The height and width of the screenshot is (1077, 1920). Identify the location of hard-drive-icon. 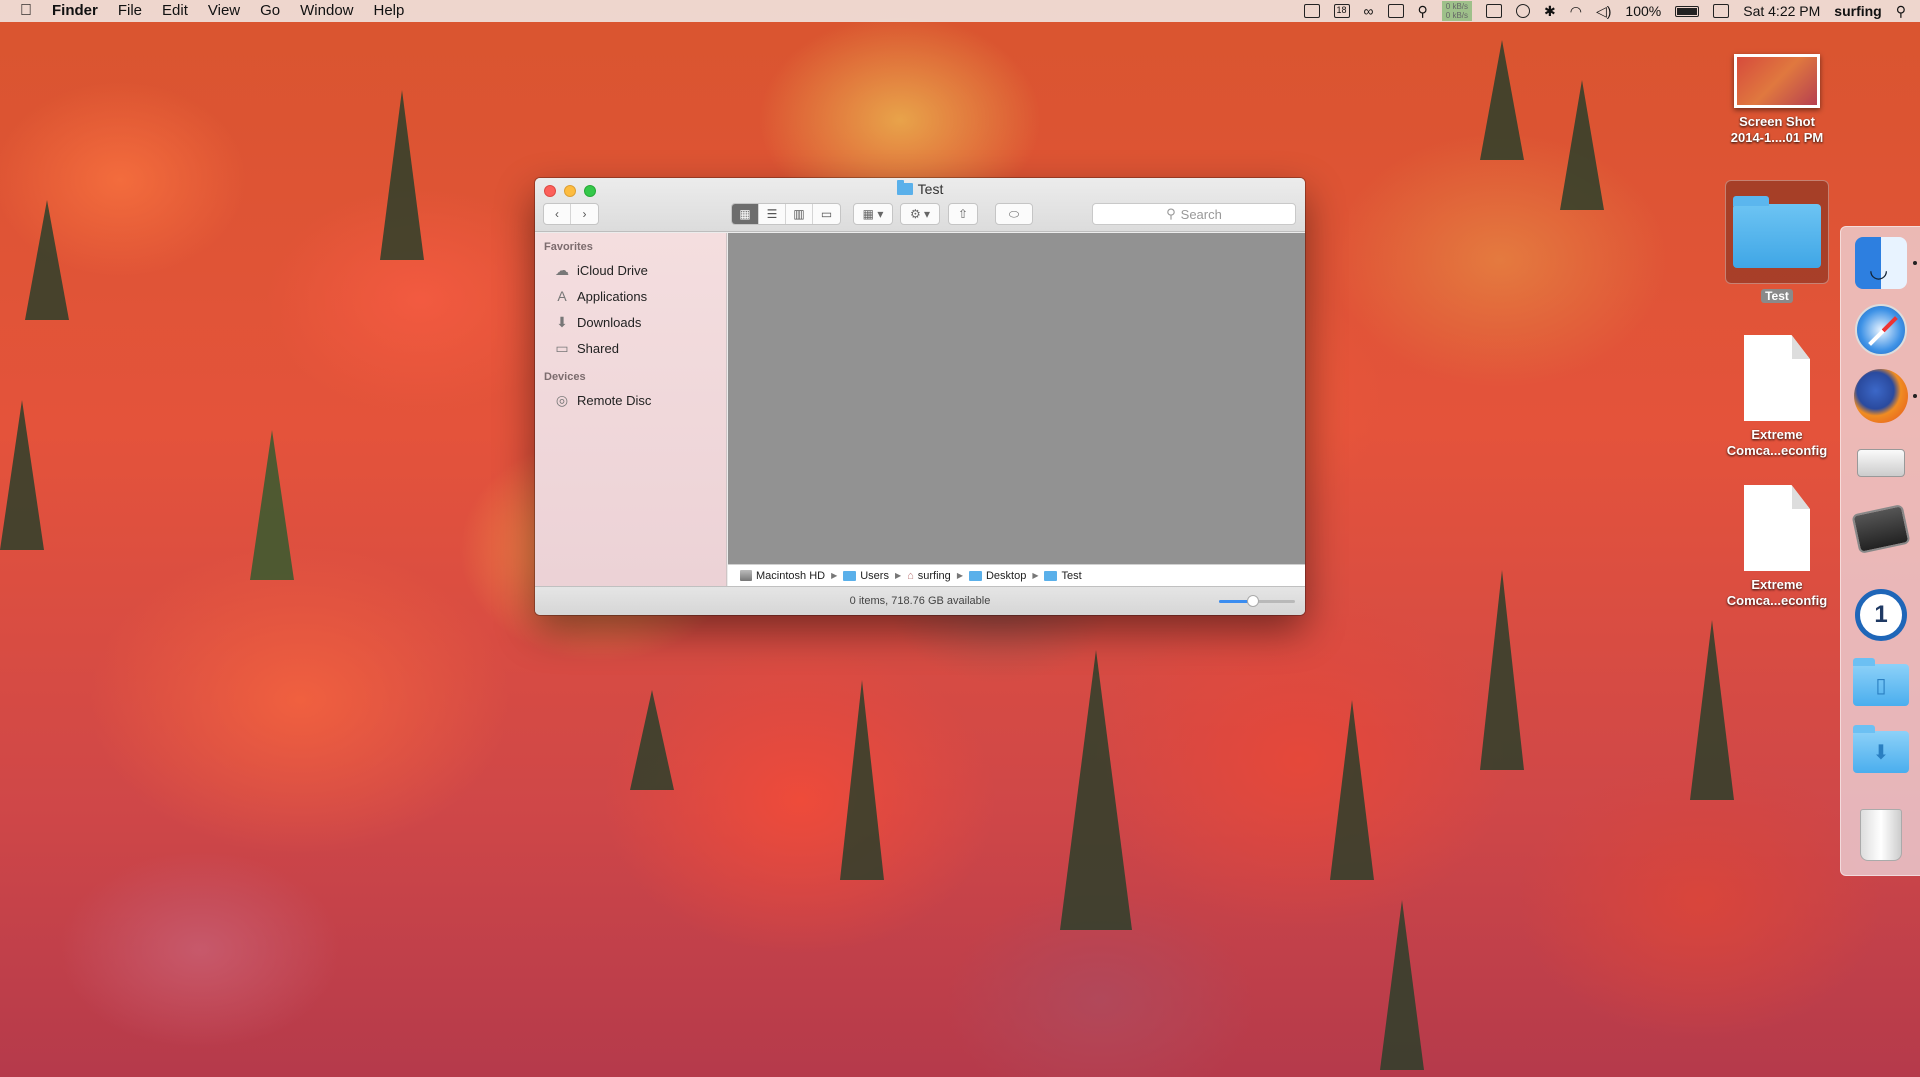
(746, 575).